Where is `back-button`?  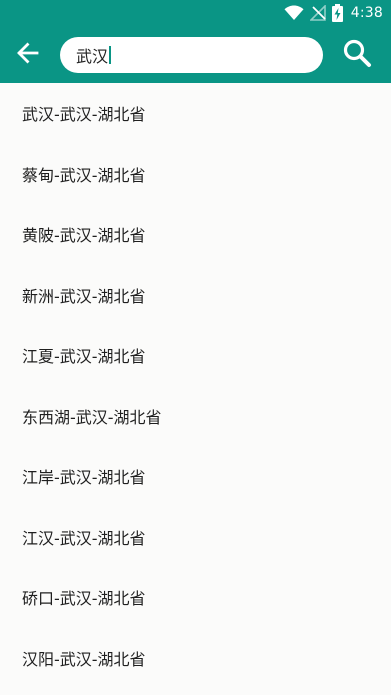
back-button is located at coordinates (28, 55).